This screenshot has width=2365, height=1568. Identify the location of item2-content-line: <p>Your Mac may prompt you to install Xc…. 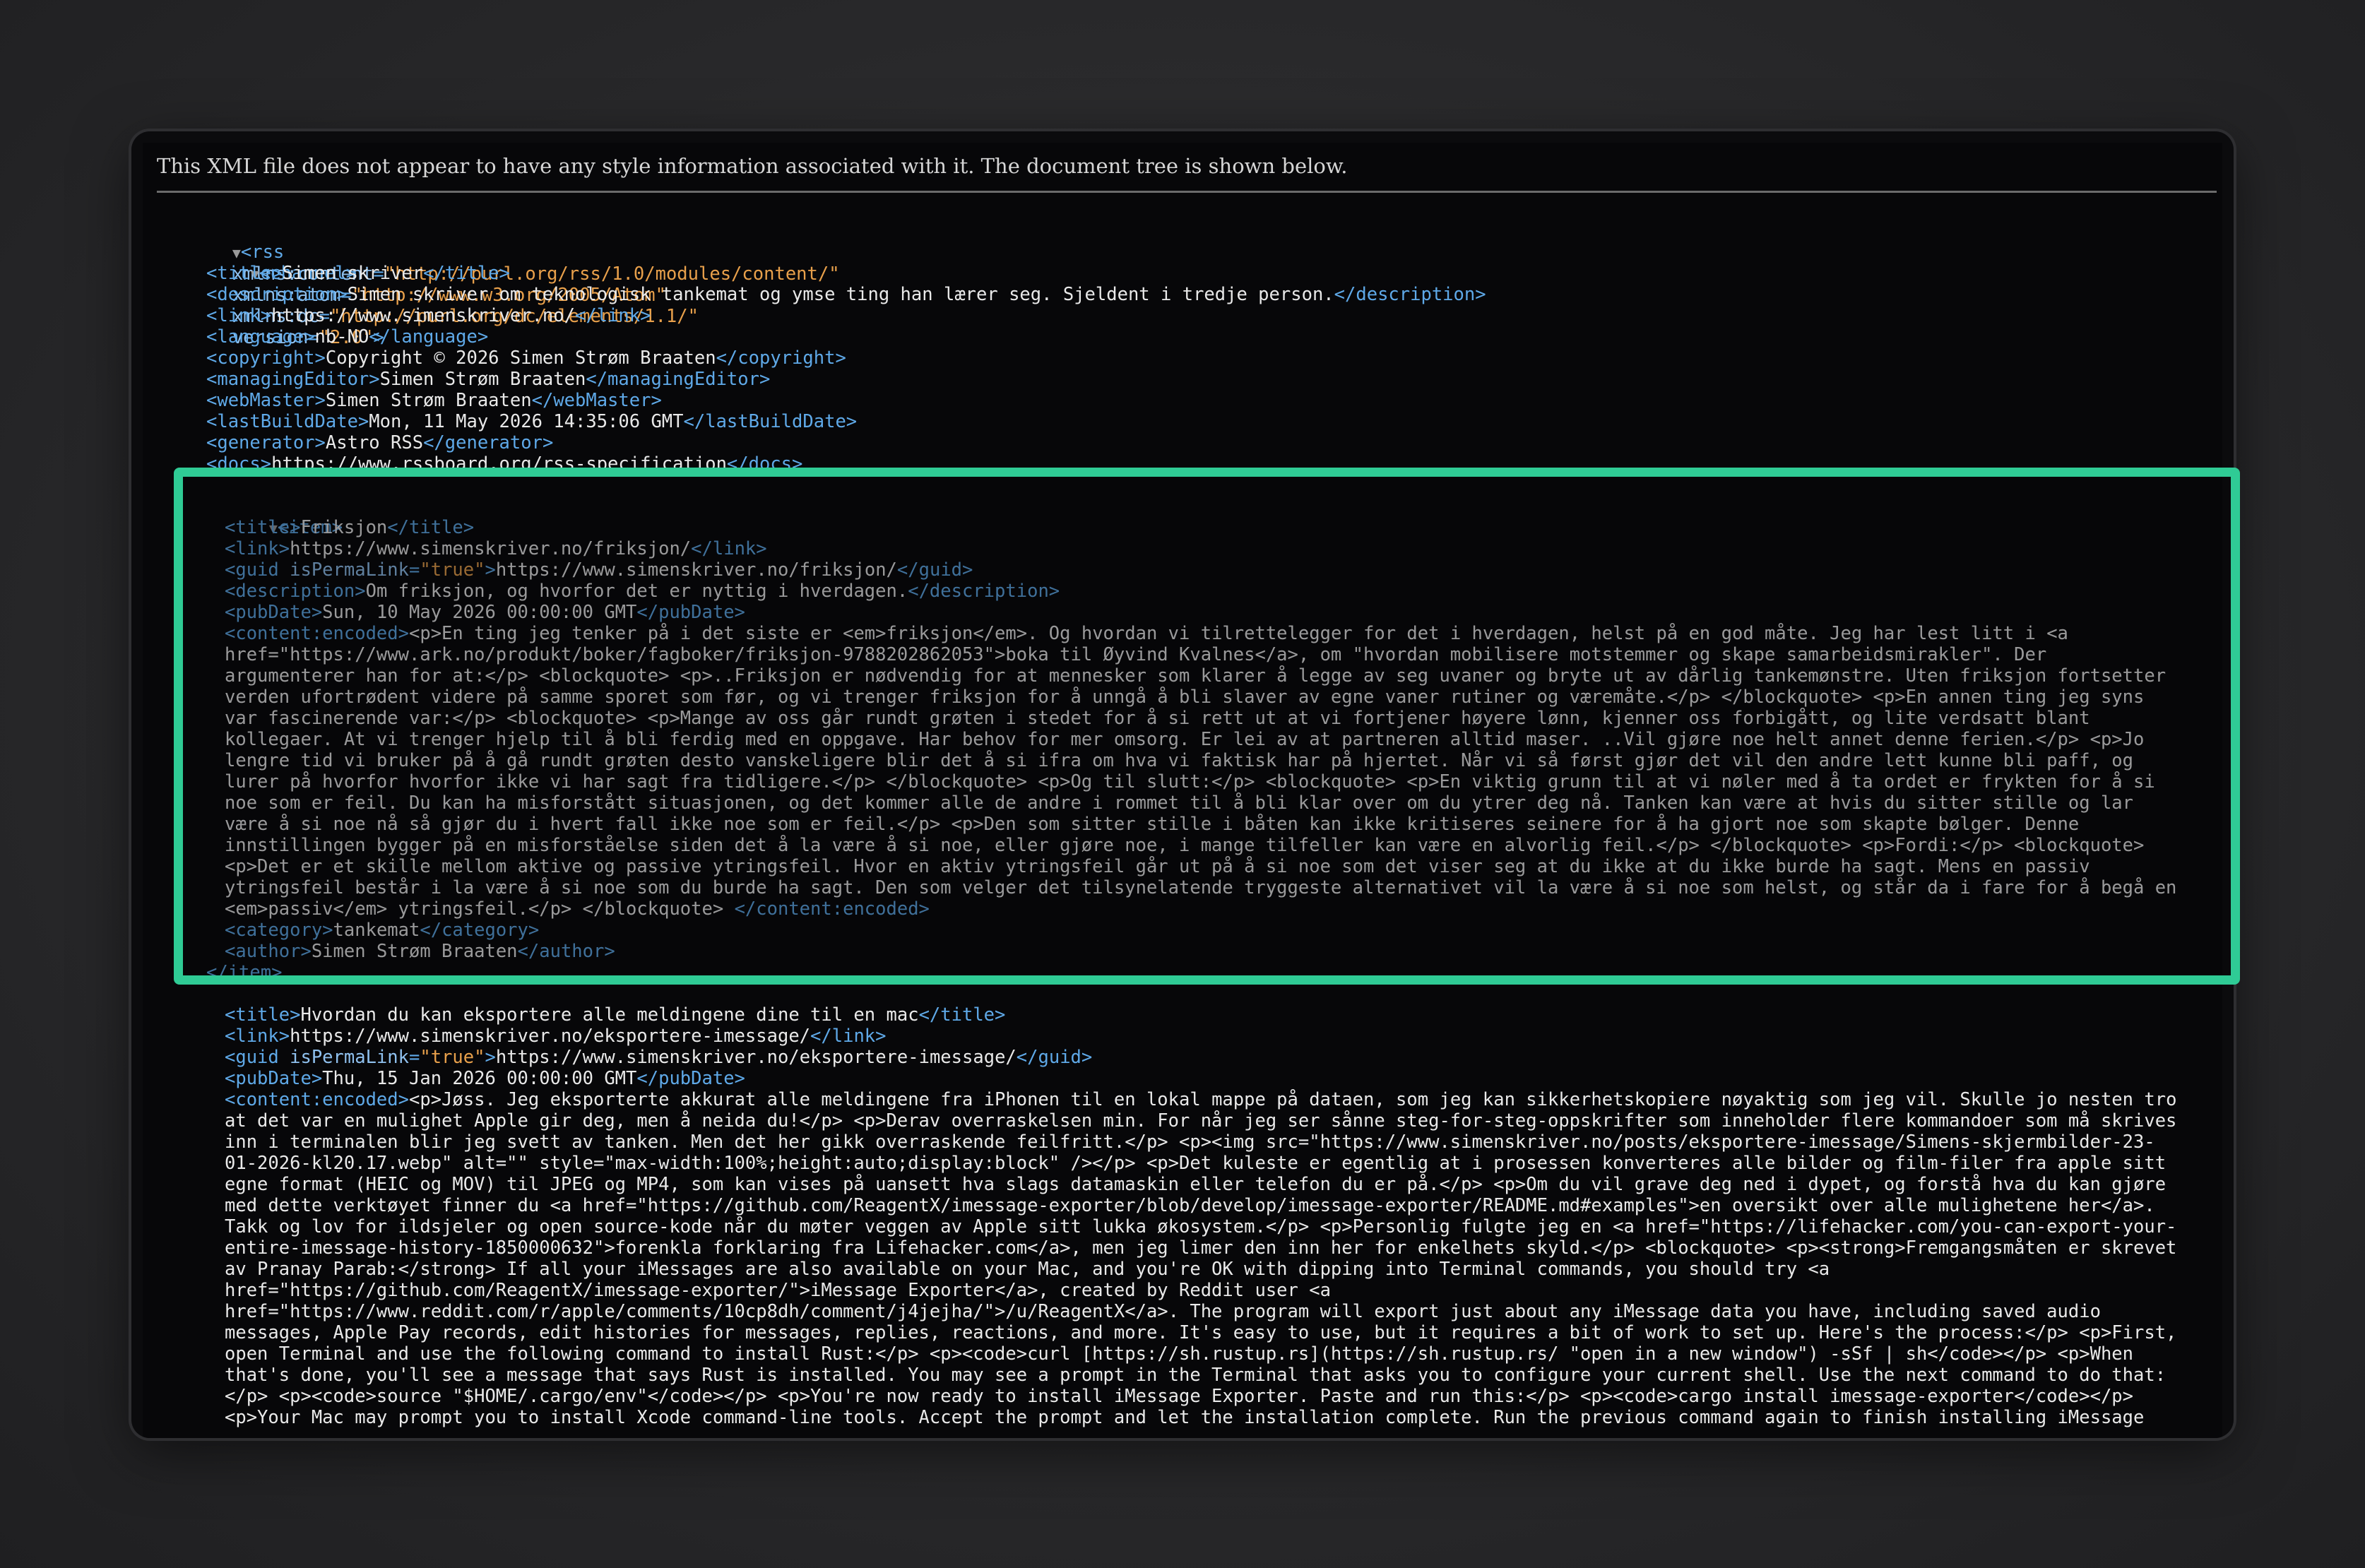
(1185, 1417).